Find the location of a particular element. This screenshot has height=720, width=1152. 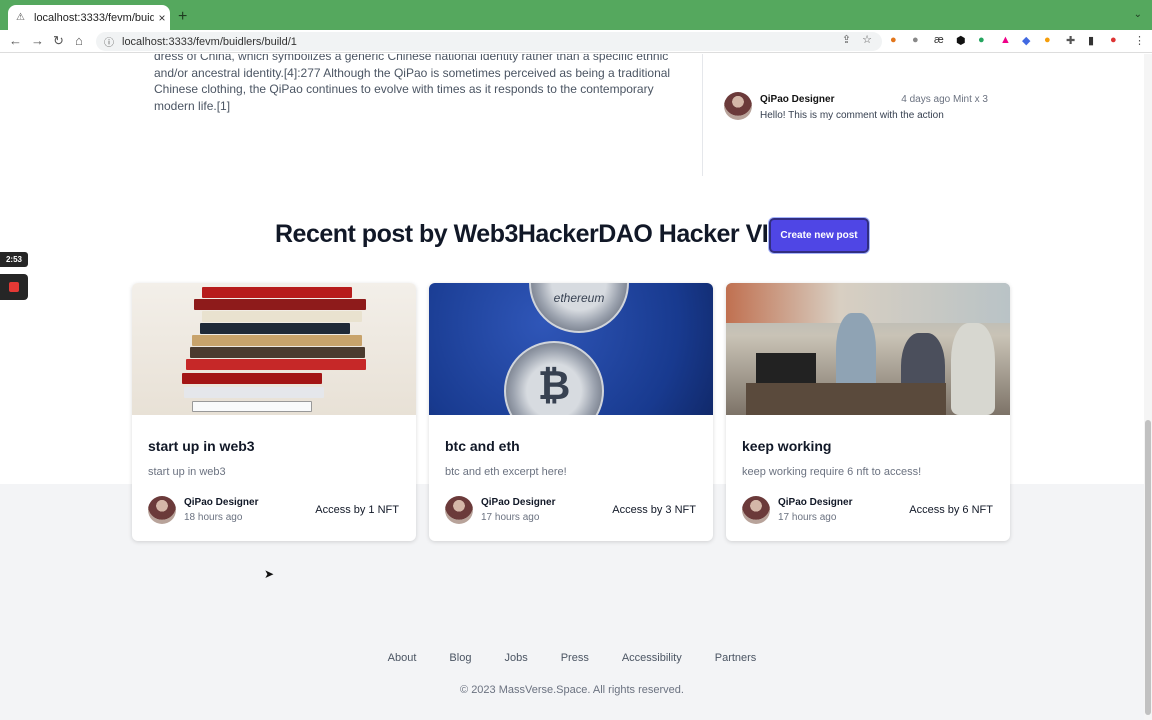

browser-tab: ⚠ localhost:3333/fevm/buidlers/ × is located at coordinates (89, 17).